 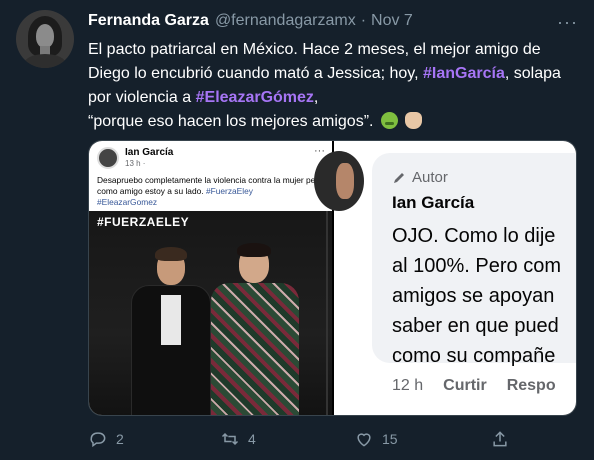 I want to click on comment-line: como su compañe, so click(x=474, y=356).